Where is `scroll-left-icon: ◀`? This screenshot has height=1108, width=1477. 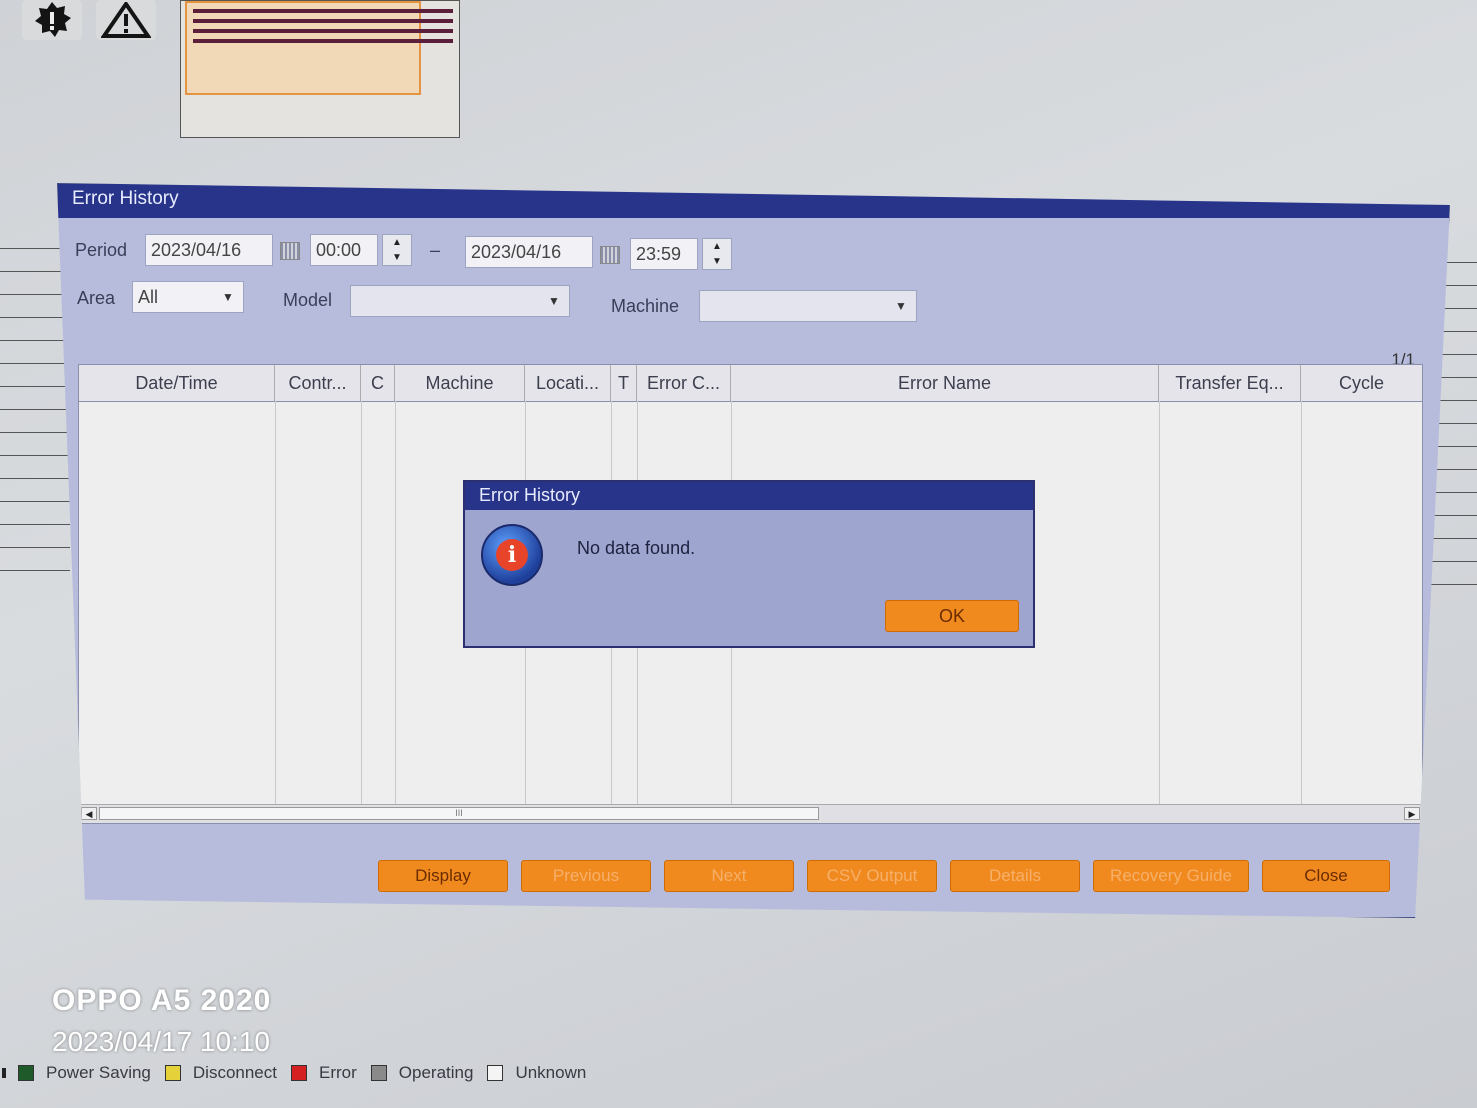
scroll-left-icon: ◀ is located at coordinates (89, 813).